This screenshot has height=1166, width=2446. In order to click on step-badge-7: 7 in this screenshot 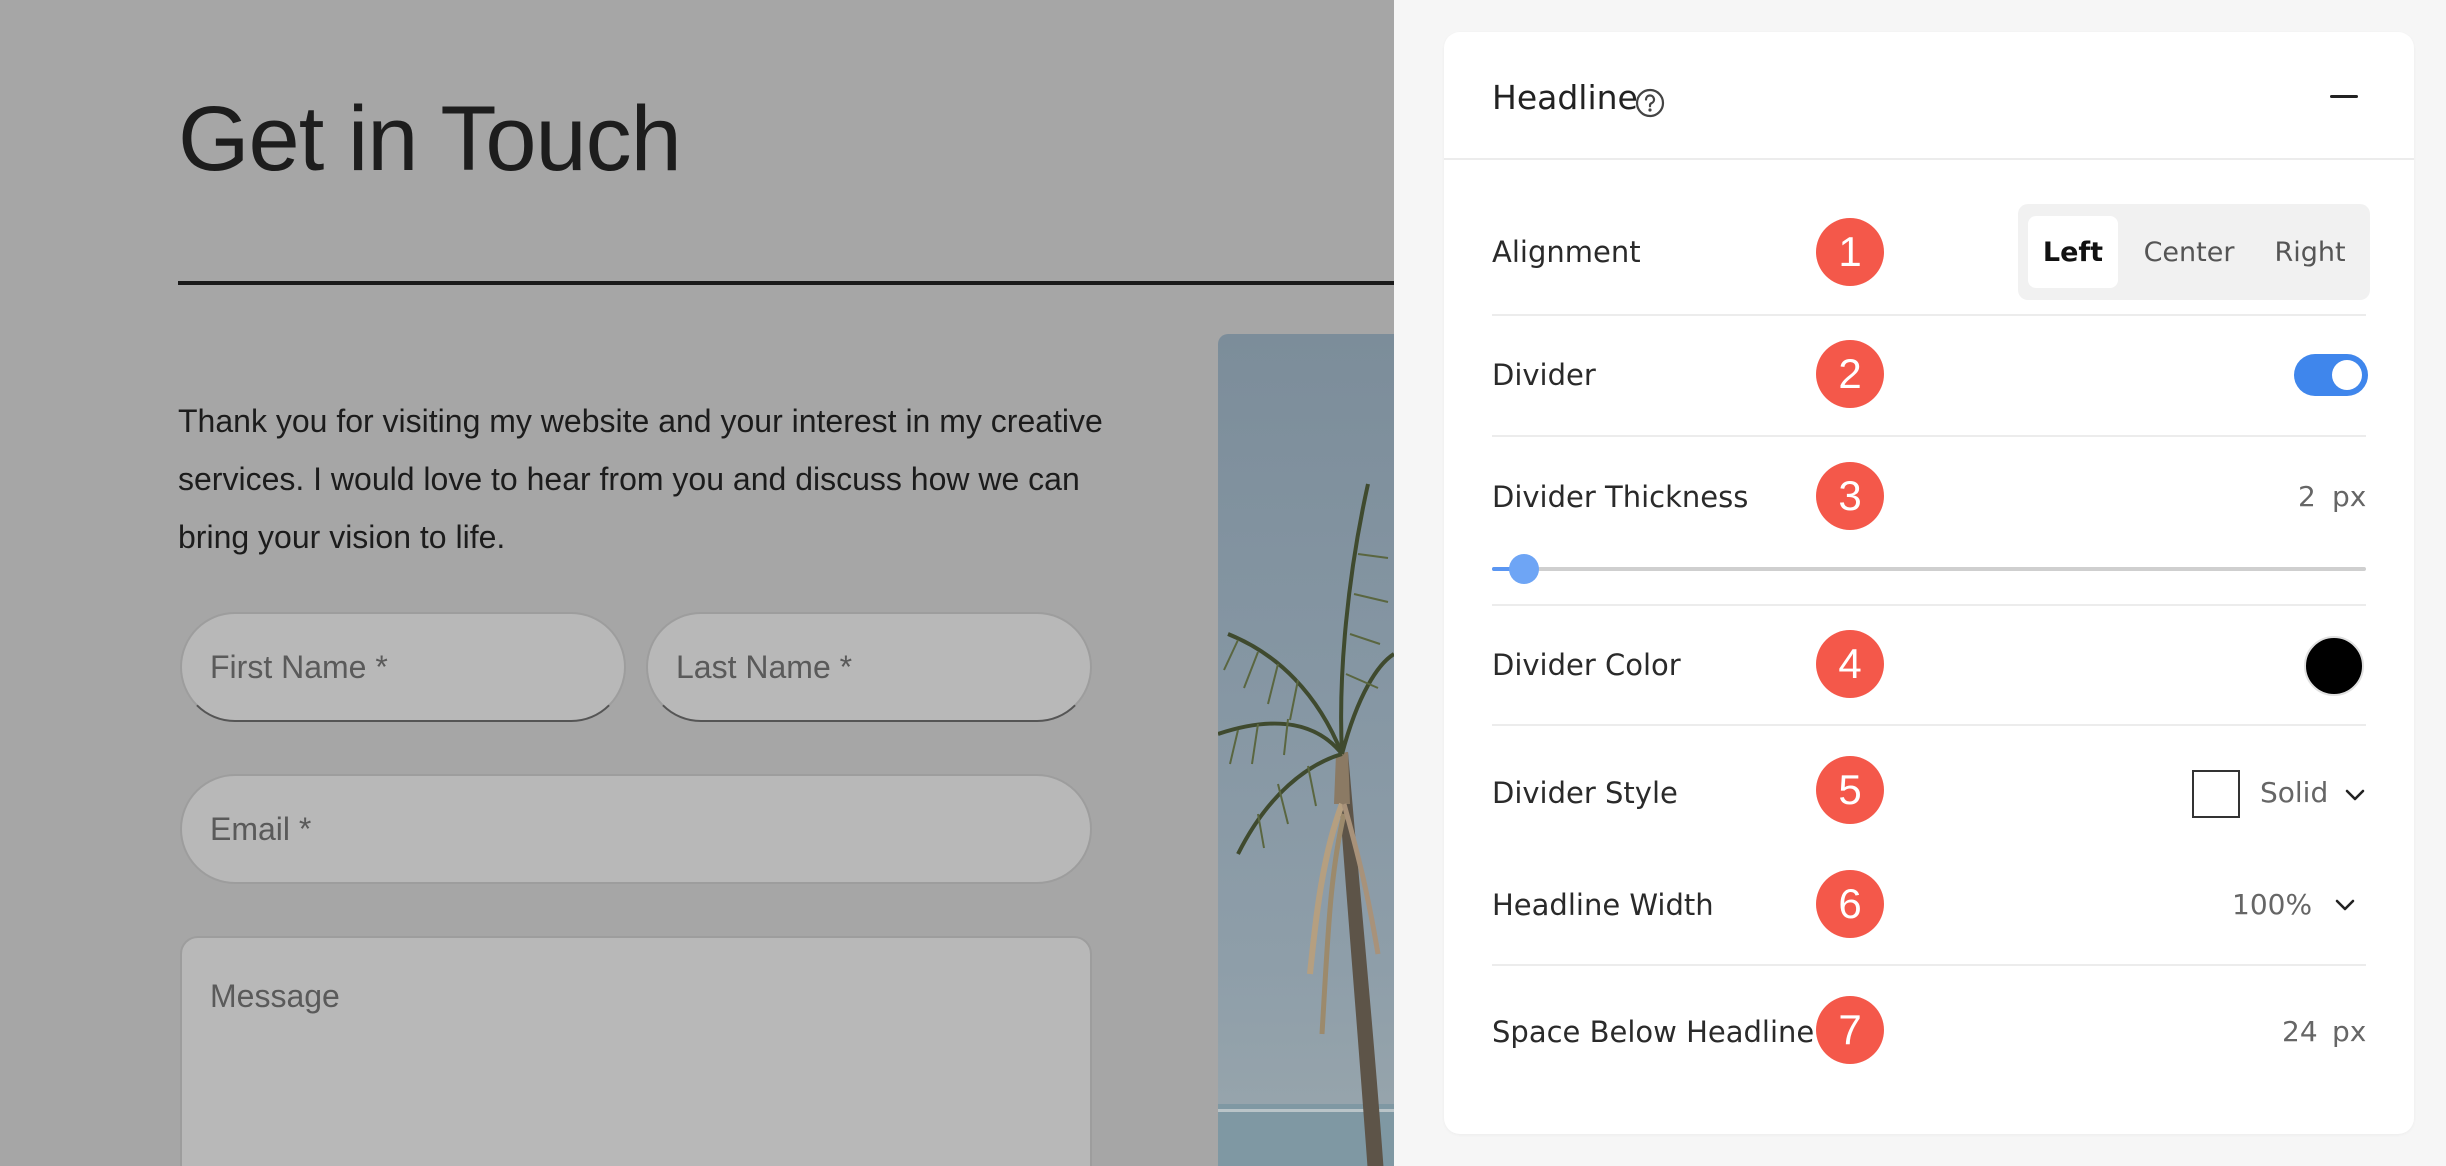, I will do `click(1850, 1030)`.